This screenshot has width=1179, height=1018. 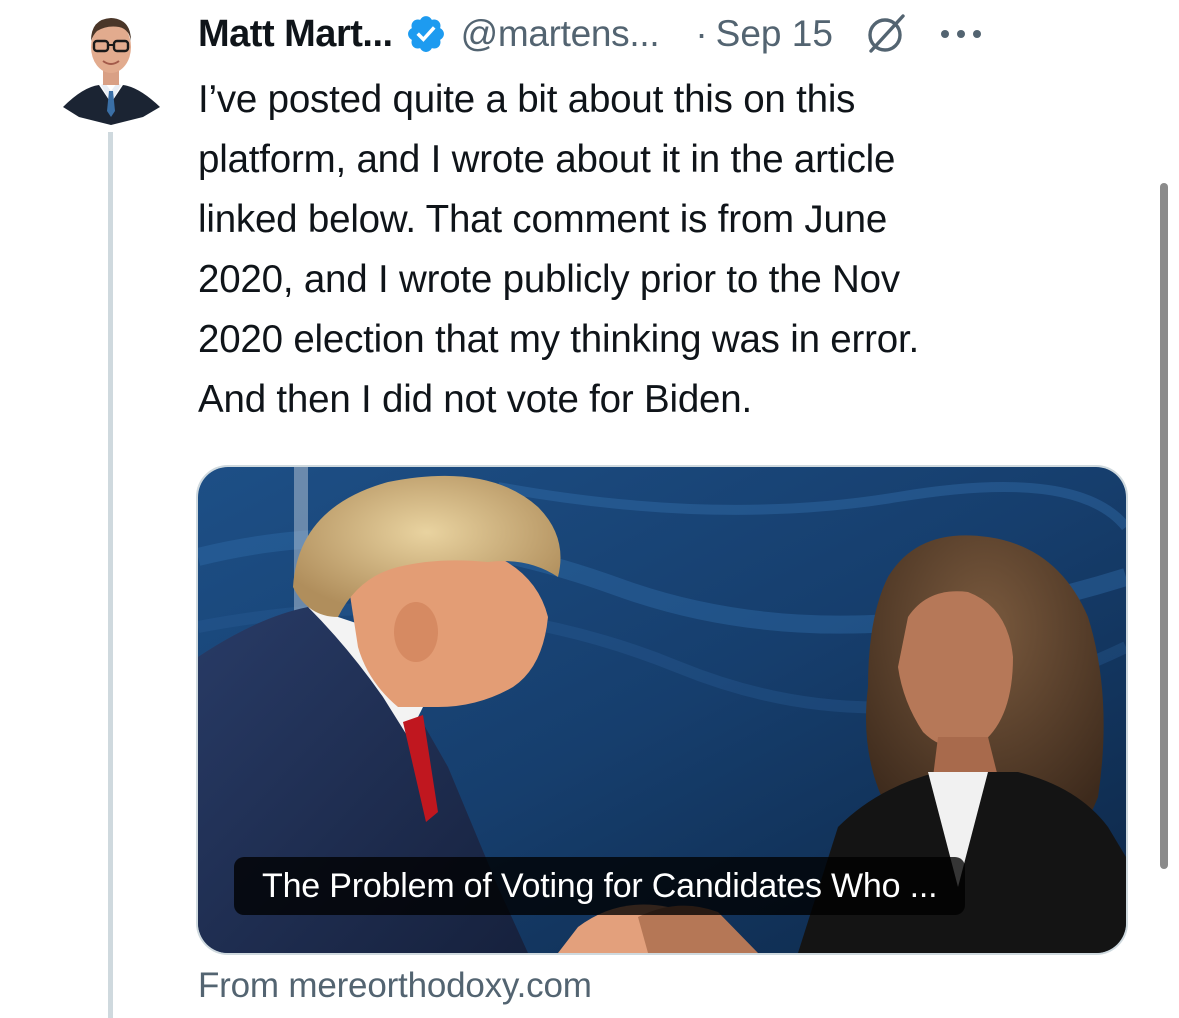 I want to click on more-options-icon, so click(x=964, y=34).